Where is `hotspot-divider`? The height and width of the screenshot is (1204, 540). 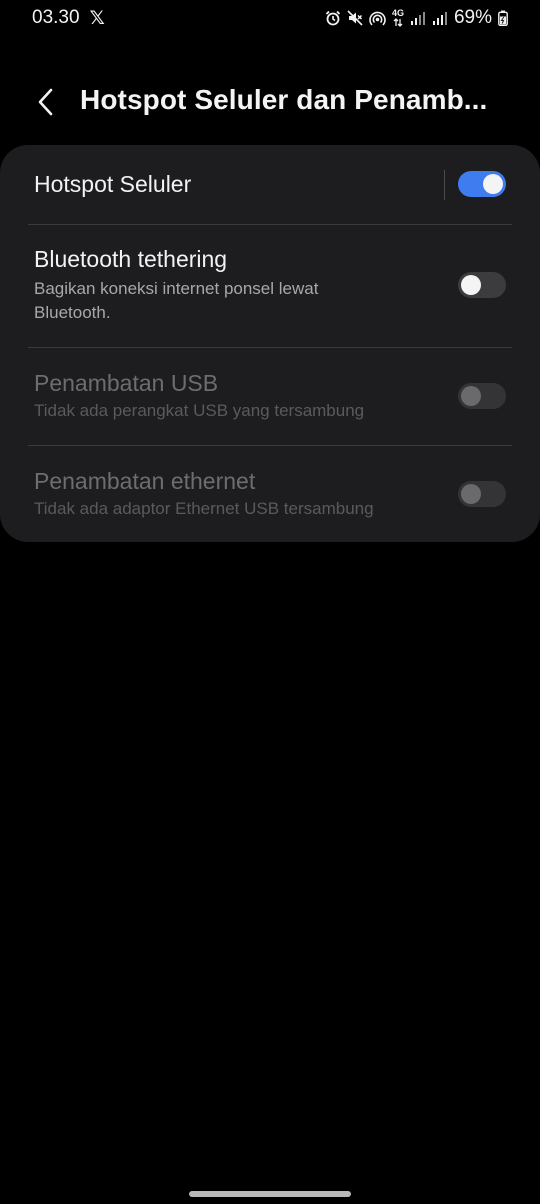
hotspot-divider is located at coordinates (444, 185).